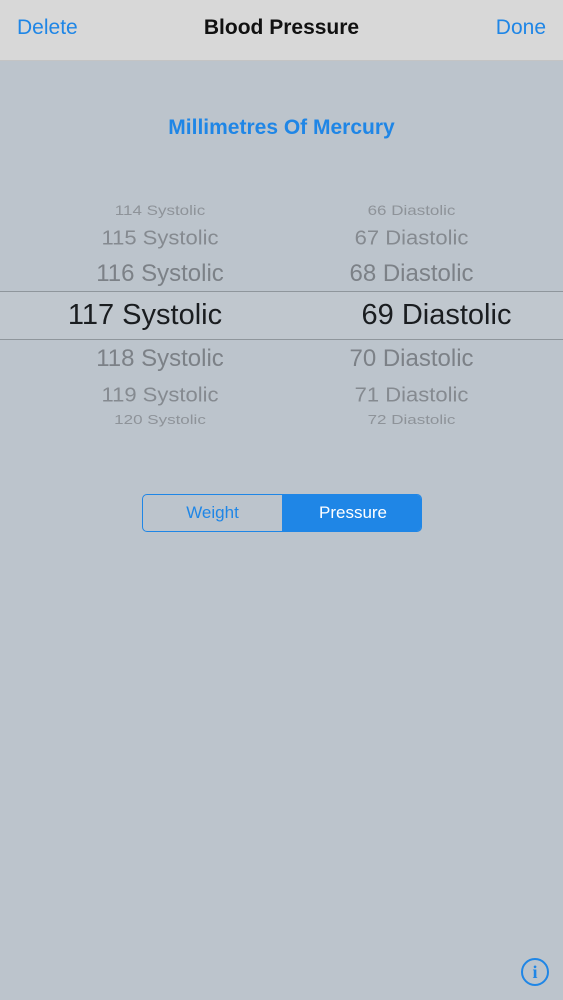  Describe the element at coordinates (411, 420) in the screenshot. I see `diastolic-picker-row: 72 Diastolic` at that location.